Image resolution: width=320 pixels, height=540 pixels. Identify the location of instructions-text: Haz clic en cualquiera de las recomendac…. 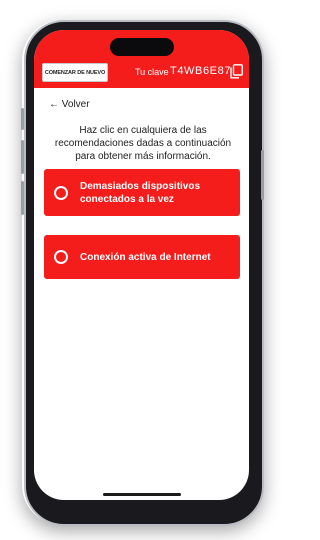
(143, 143).